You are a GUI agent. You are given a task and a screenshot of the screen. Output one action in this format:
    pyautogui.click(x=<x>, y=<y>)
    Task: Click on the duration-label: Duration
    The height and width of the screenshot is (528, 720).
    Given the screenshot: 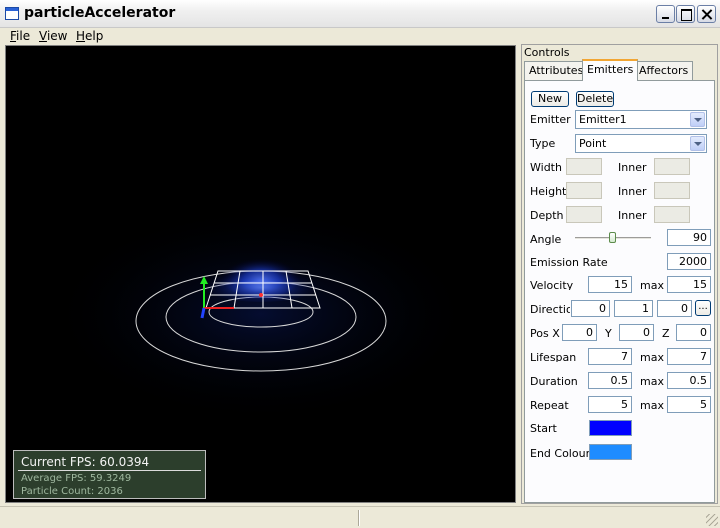 What is the action you would take?
    pyautogui.click(x=554, y=383)
    